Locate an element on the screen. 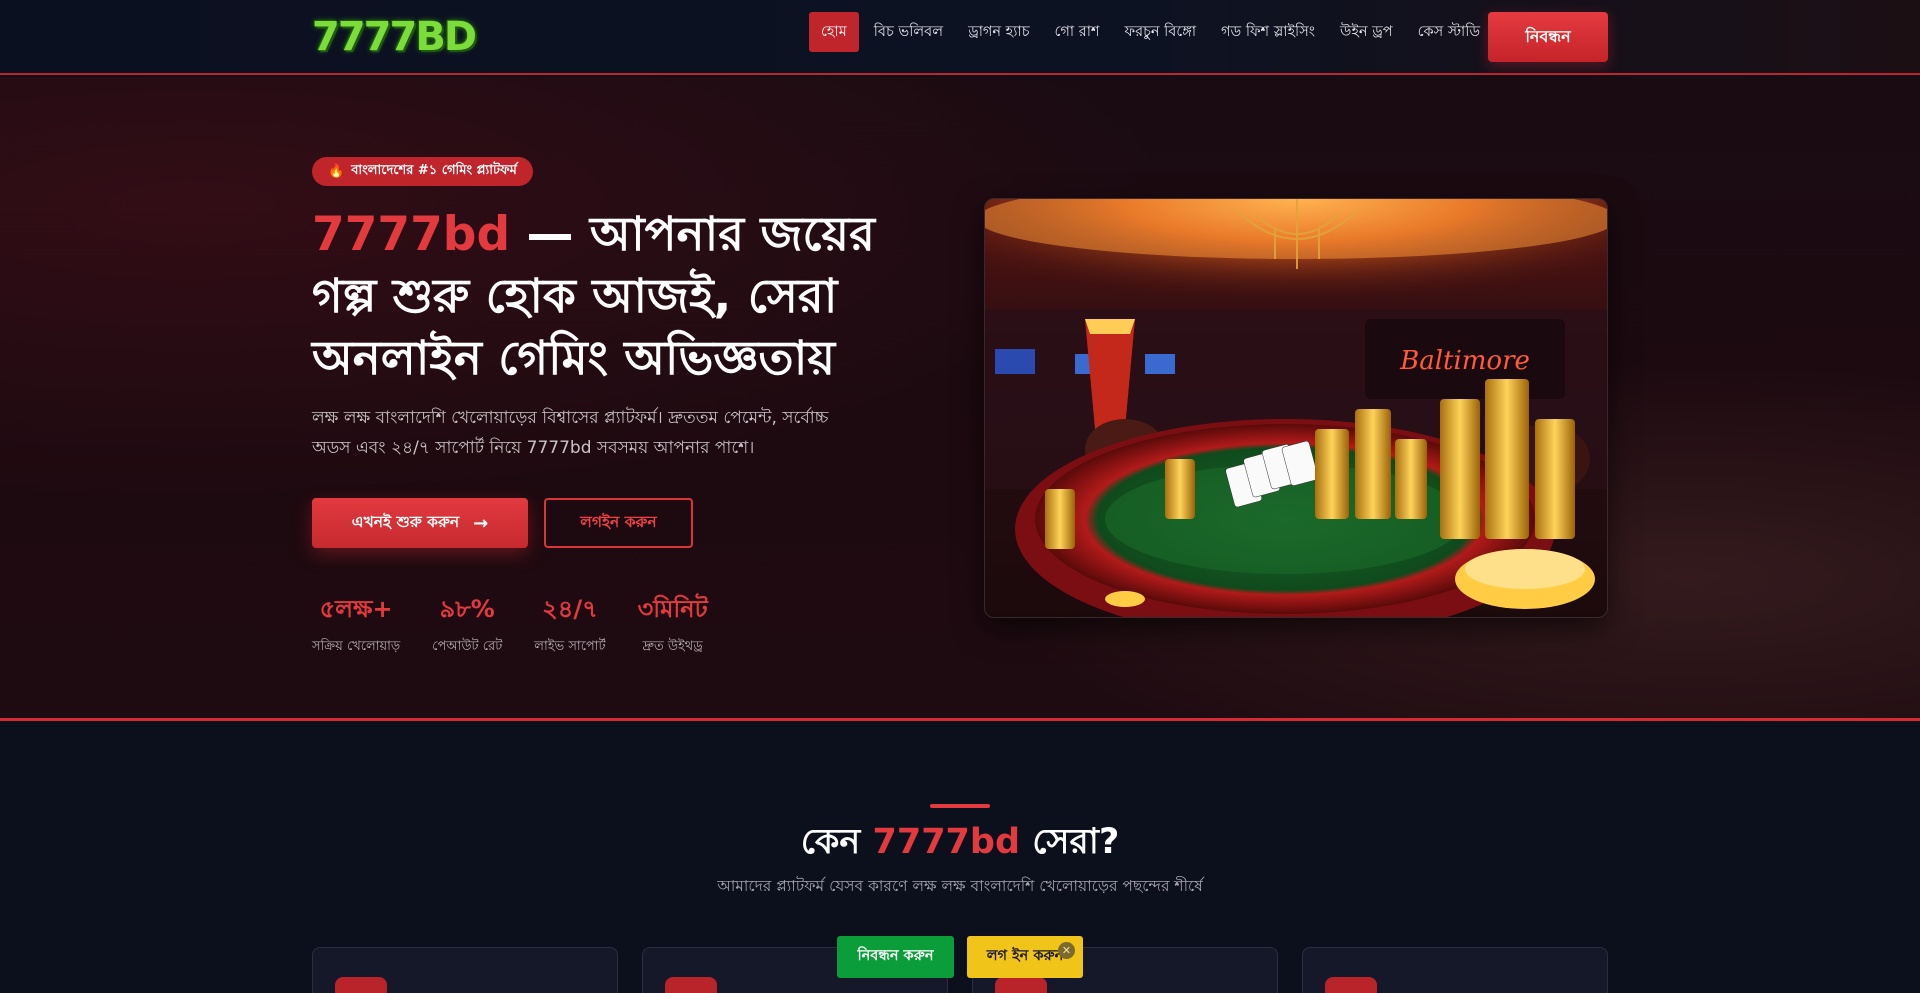 This screenshot has width=1920, height=993. nav-item-dragon-hatch: ড্রাগন হ্যাচ is located at coordinates (998, 32).